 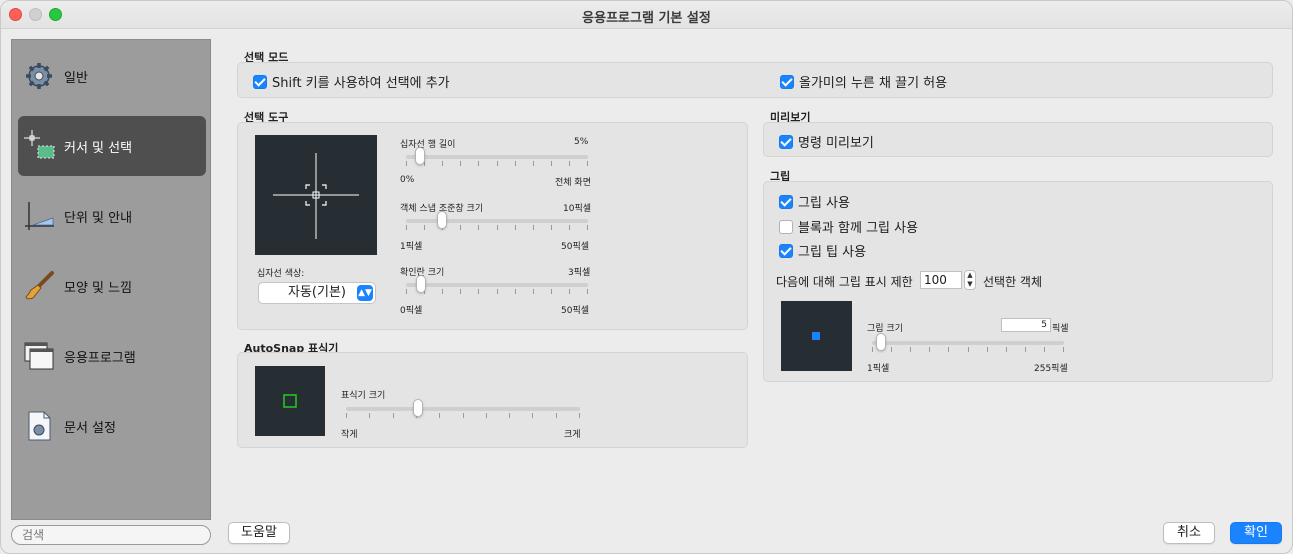 I want to click on ok-button: 확인, so click(x=1256, y=533).